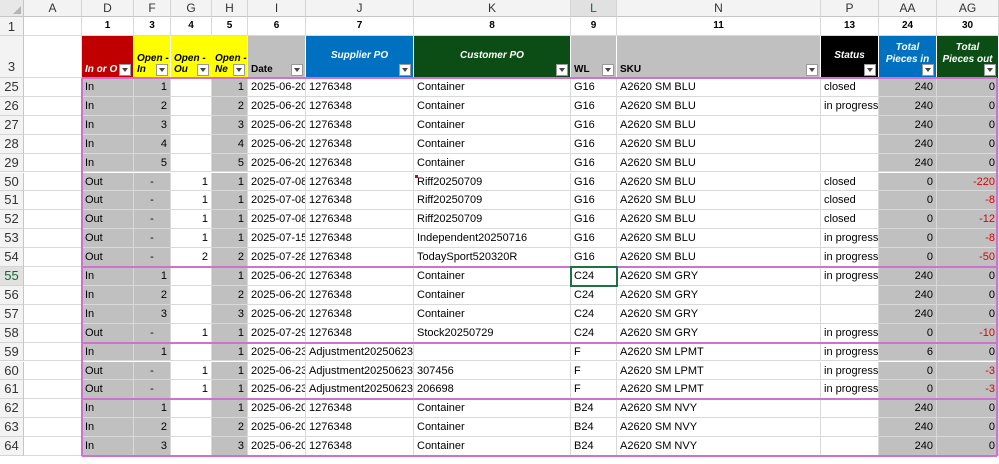 This screenshot has height=464, width=999. I want to click on cell-l-27: G16, so click(594, 125).